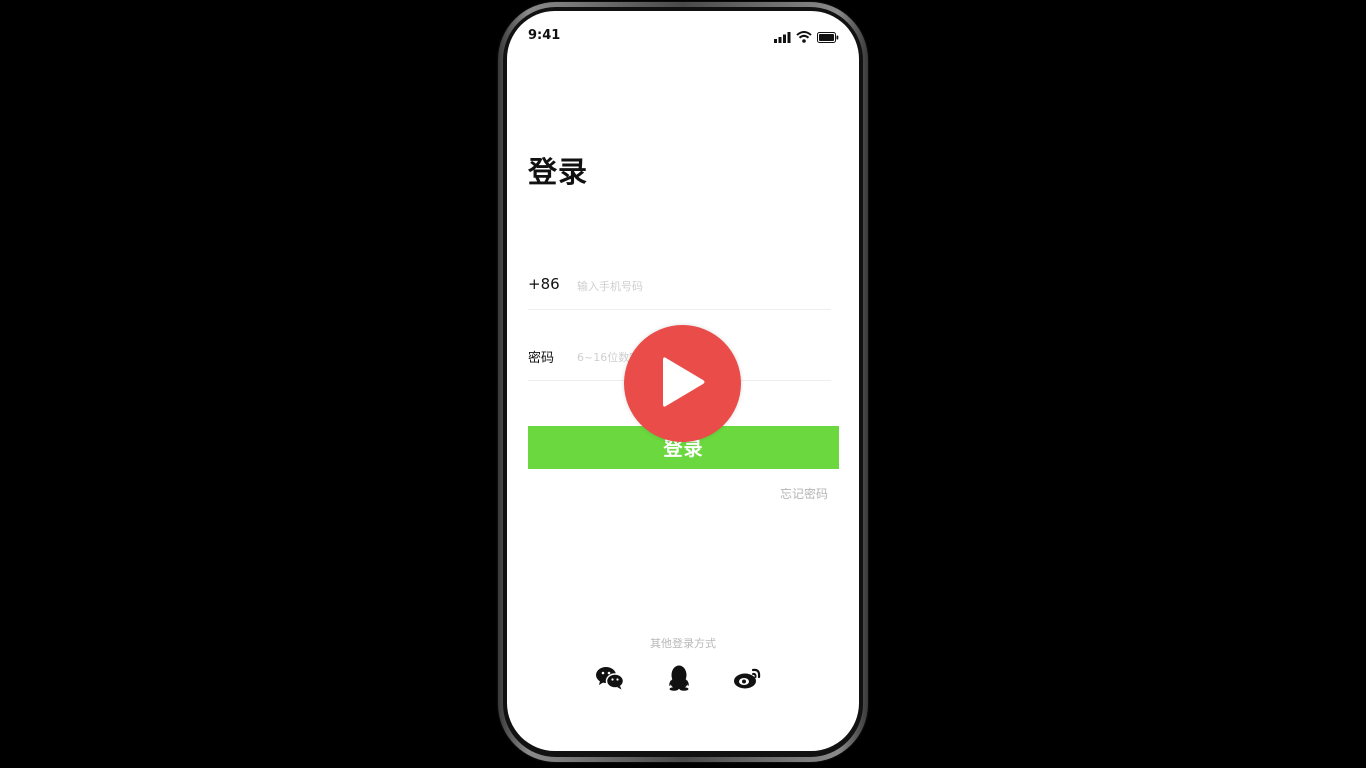 The height and width of the screenshot is (768, 1366). Describe the element at coordinates (702, 286) in the screenshot. I see `phone-input` at that location.